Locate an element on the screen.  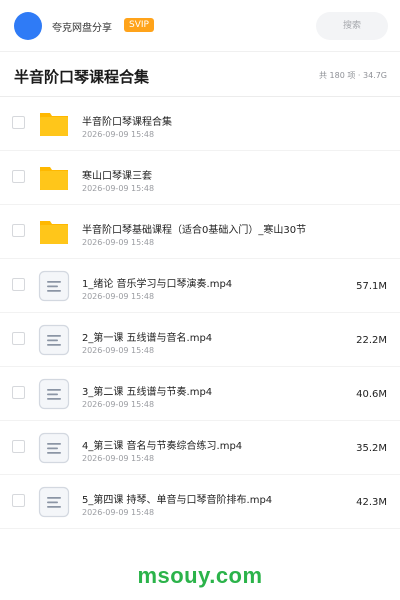
item-count-size: 共 180 项 · 34.7G is located at coordinates (353, 75).